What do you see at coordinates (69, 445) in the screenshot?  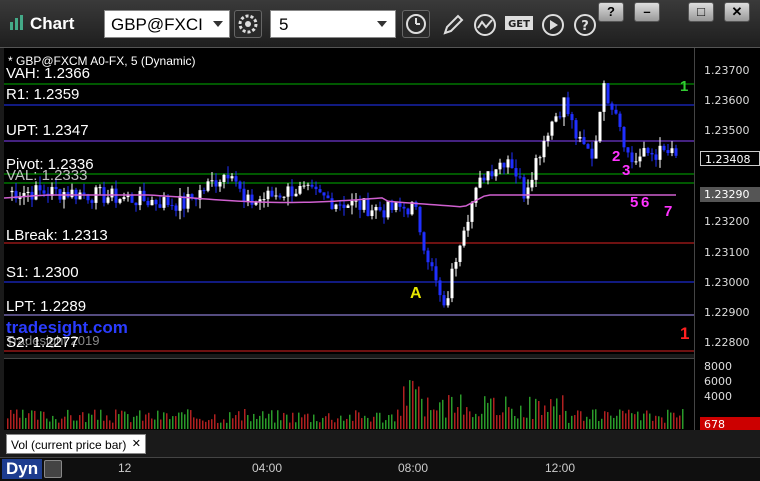 I see `volume-indicator-text: Vol (current price bar)` at bounding box center [69, 445].